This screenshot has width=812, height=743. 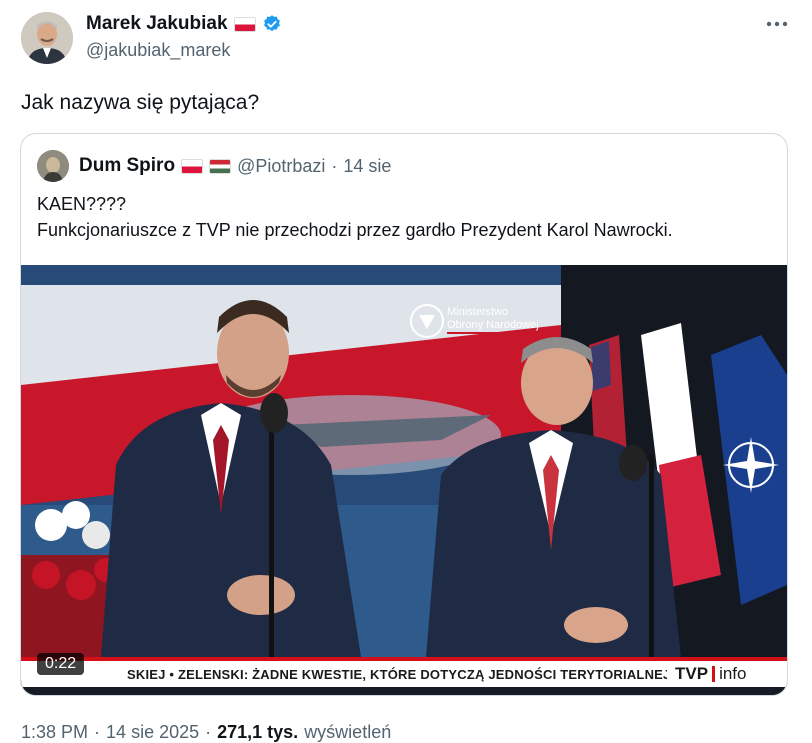 I want to click on tweet-text: Jak nazywa się pytająca?, so click(x=140, y=102).